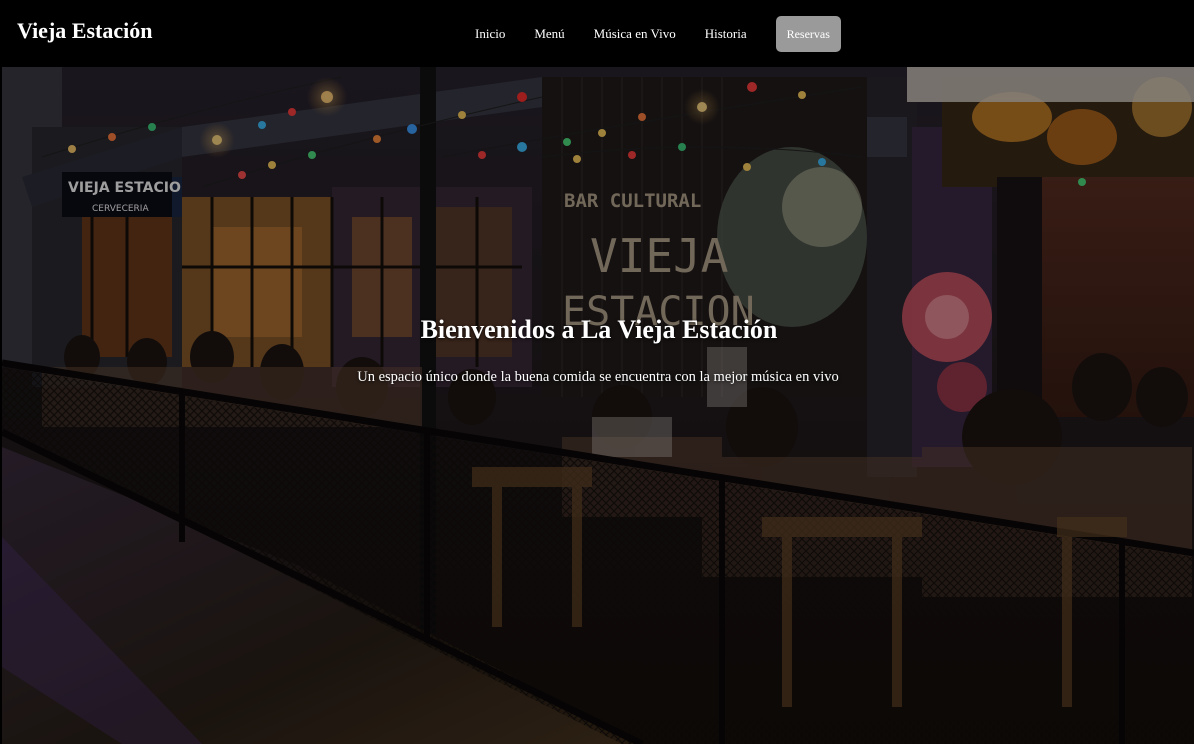 This screenshot has height=744, width=1194. Describe the element at coordinates (84, 31) in the screenshot. I see `brand-logo: Vieja Estación` at that location.